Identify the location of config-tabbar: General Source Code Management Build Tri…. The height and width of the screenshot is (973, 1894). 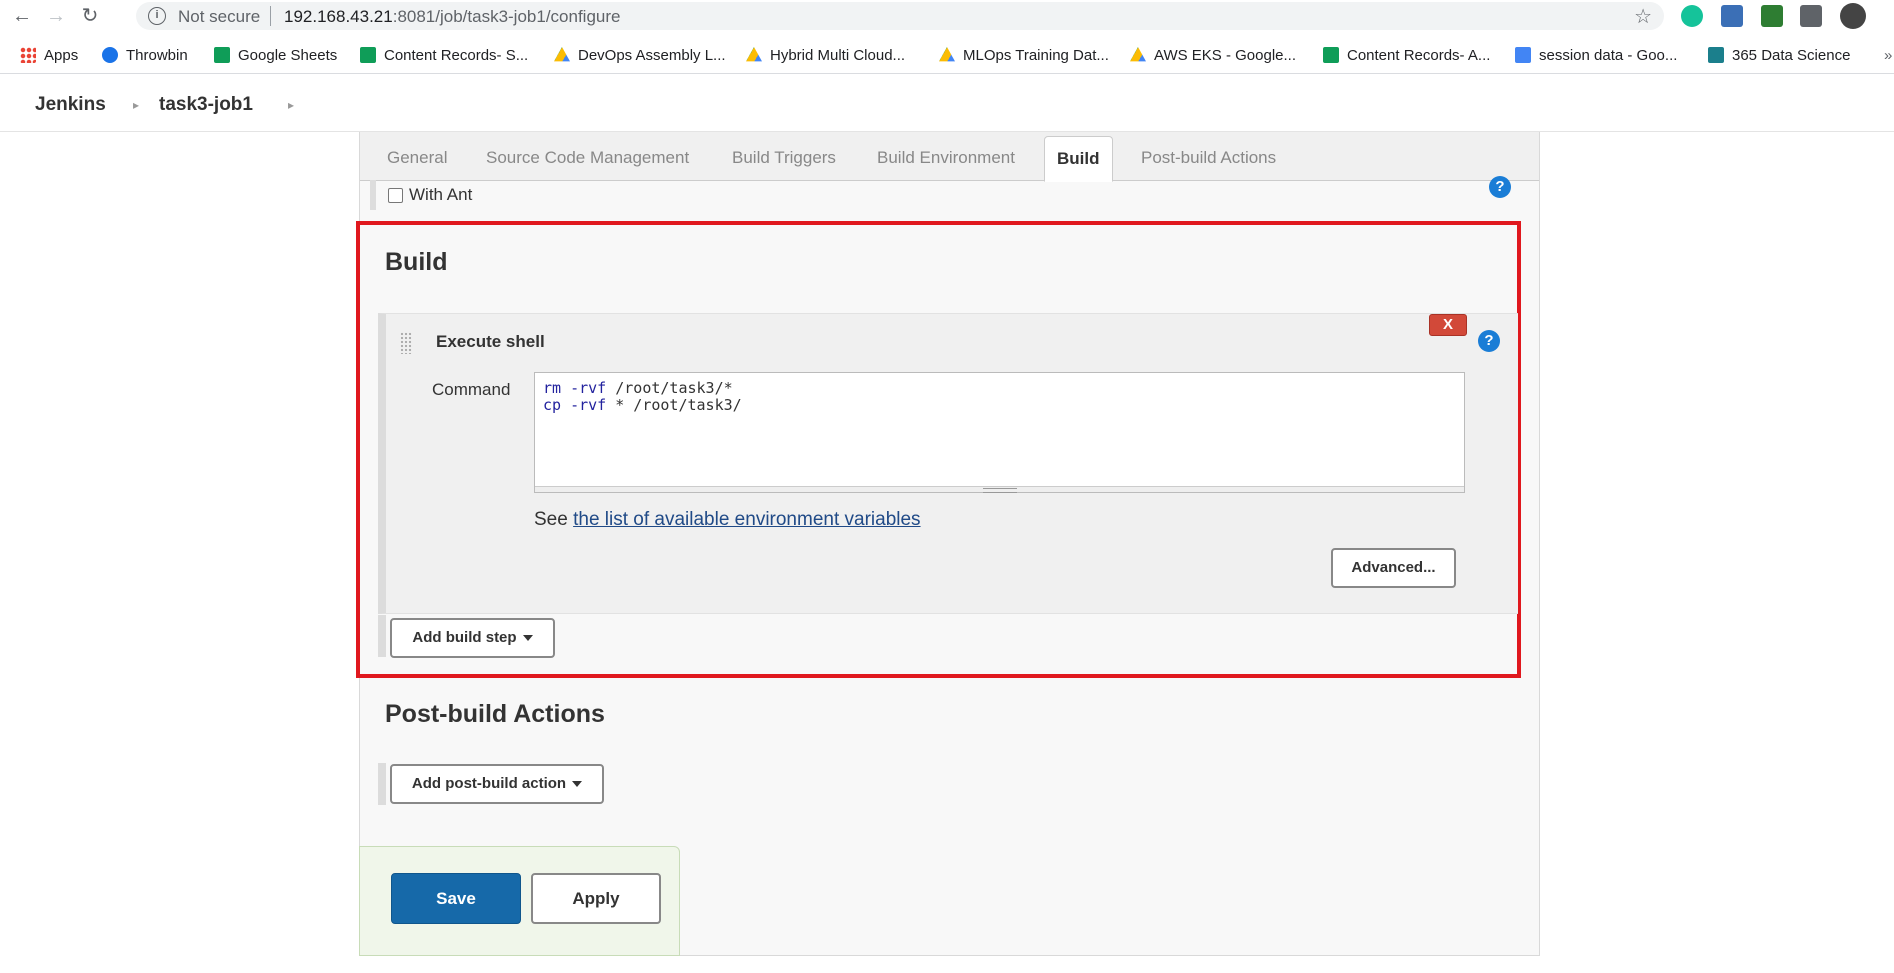
(949, 157).